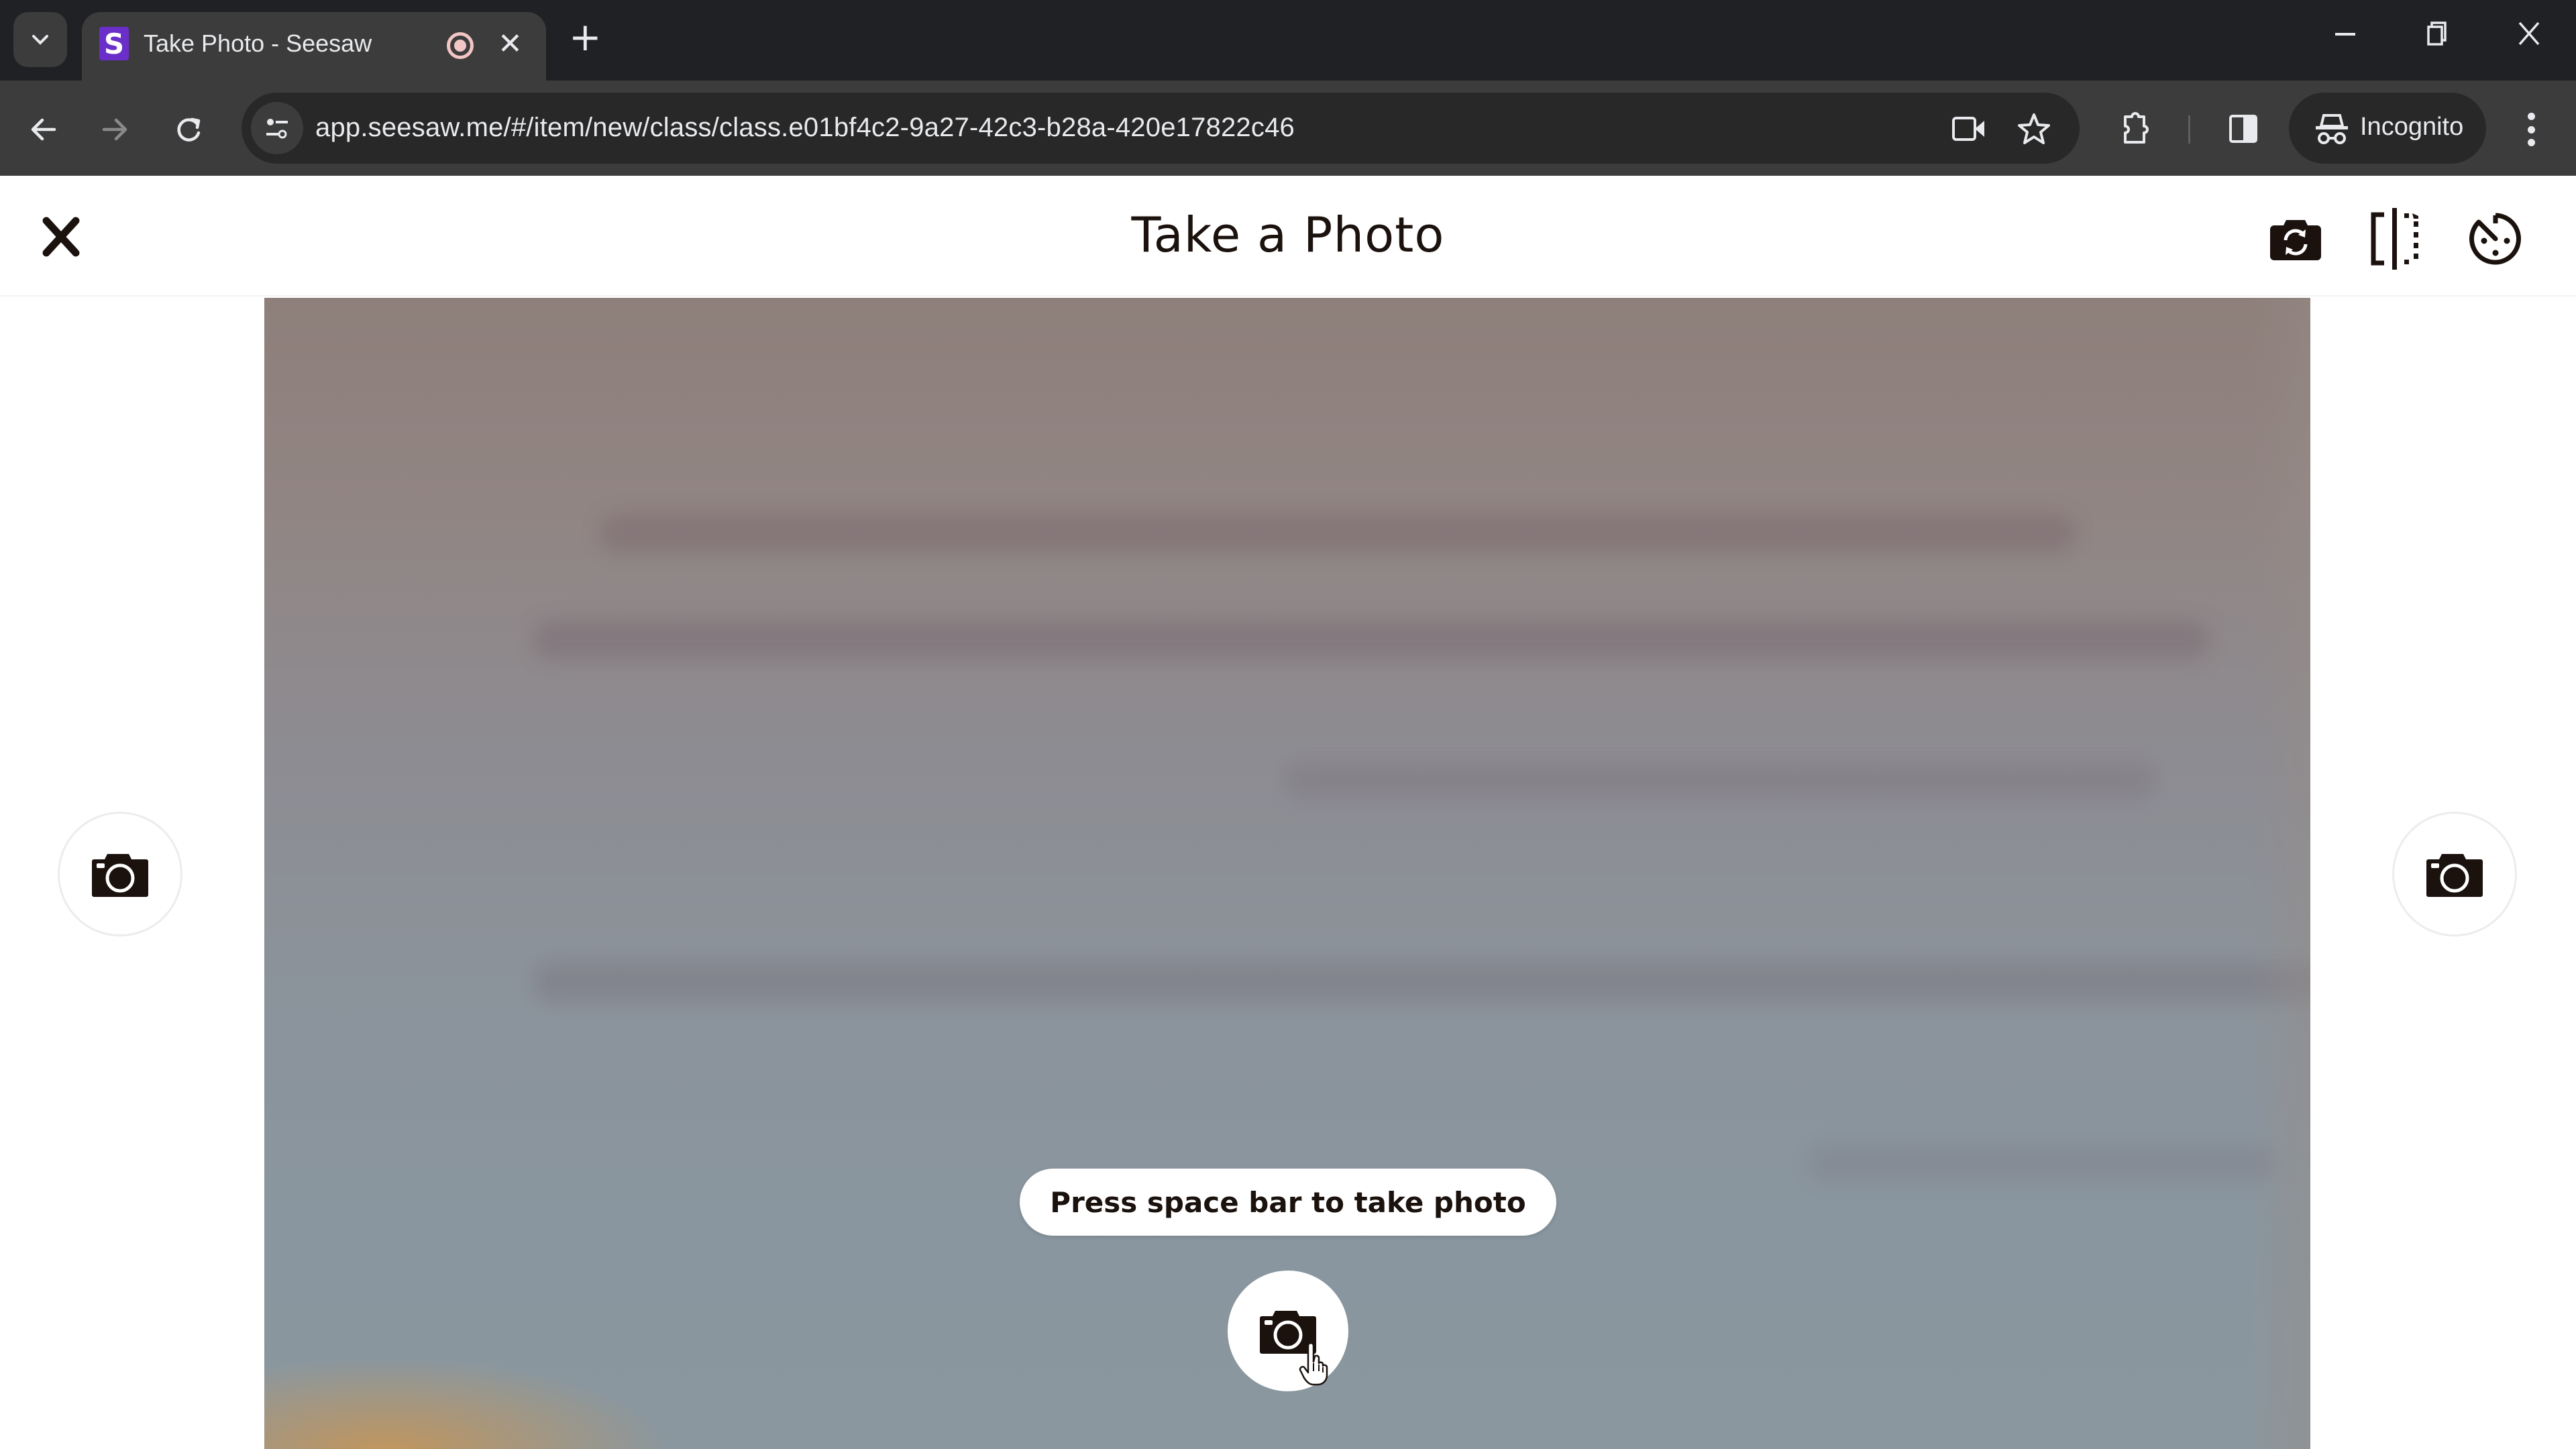  What do you see at coordinates (2345, 34) in the screenshot?
I see `minimize-icon` at bounding box center [2345, 34].